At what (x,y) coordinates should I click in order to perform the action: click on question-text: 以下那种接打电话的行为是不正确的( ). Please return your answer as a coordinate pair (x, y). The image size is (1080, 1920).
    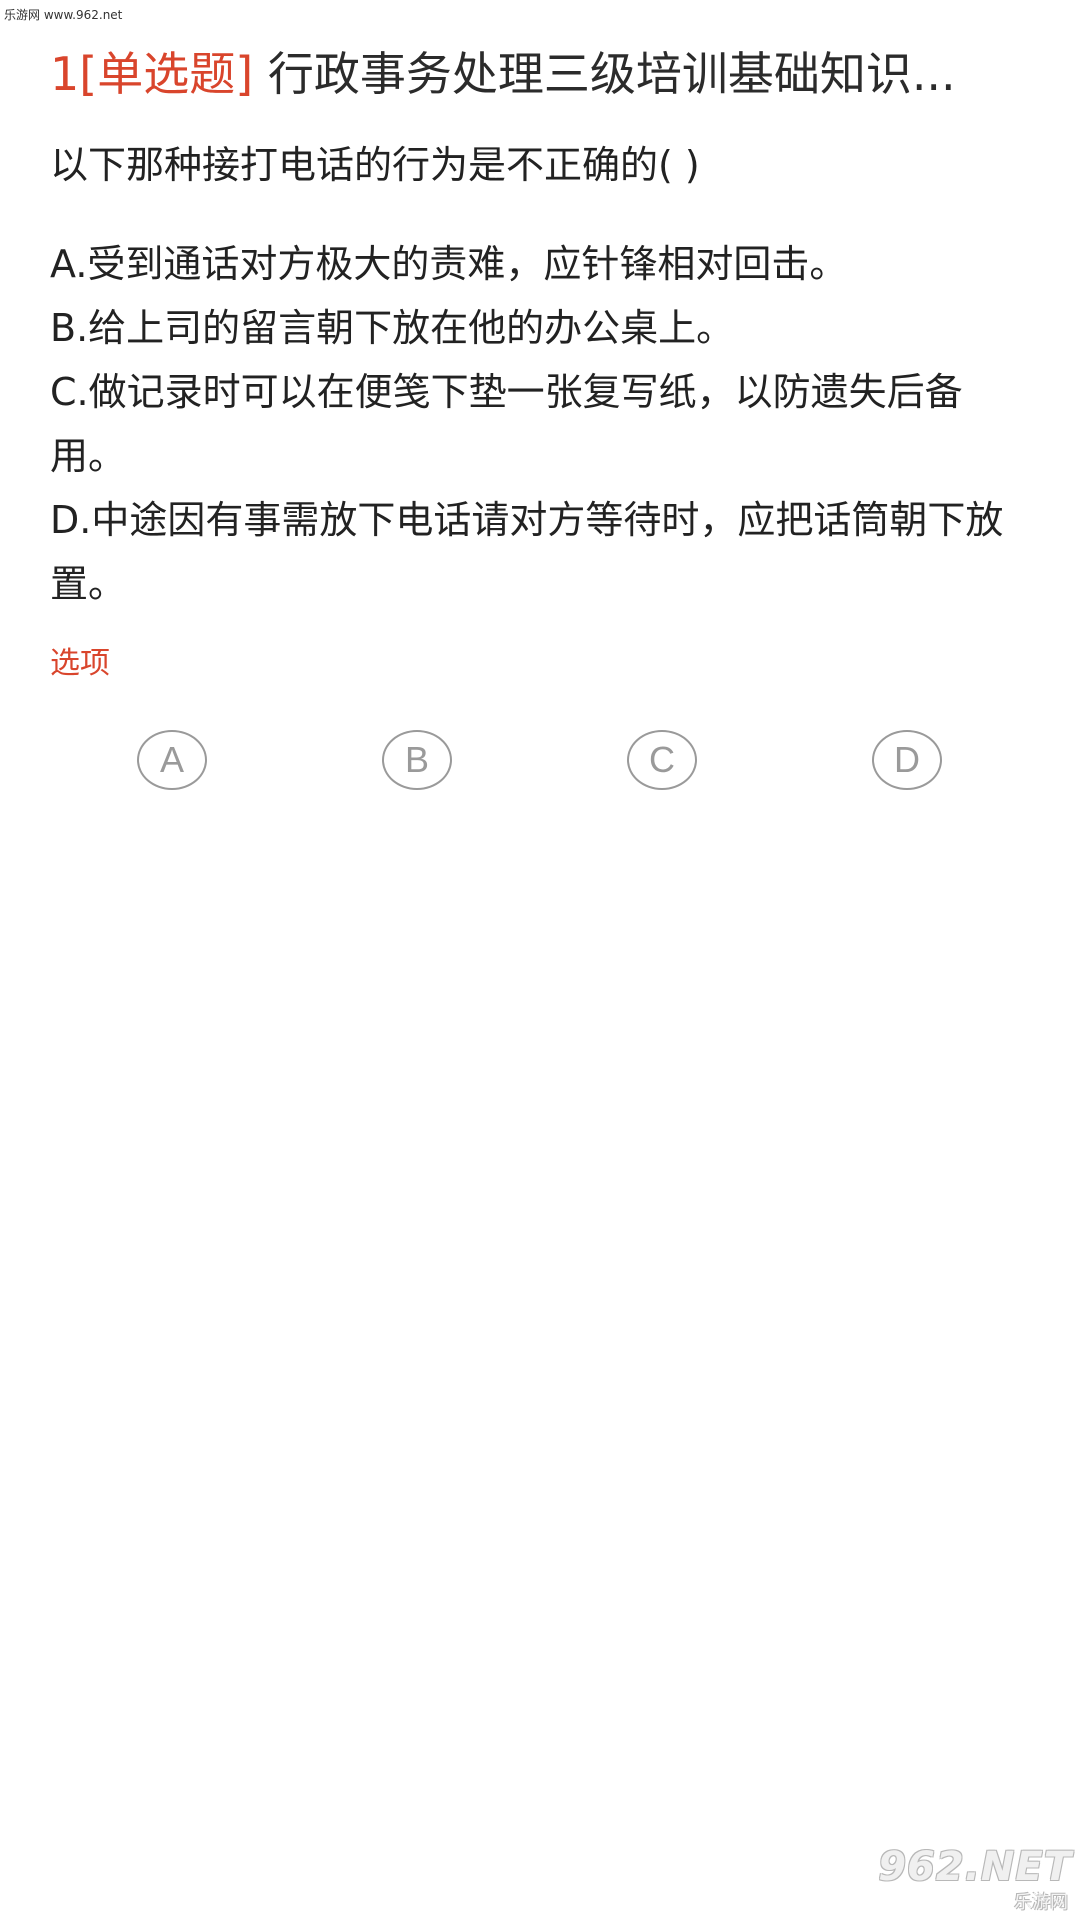
    Looking at the image, I should click on (375, 165).